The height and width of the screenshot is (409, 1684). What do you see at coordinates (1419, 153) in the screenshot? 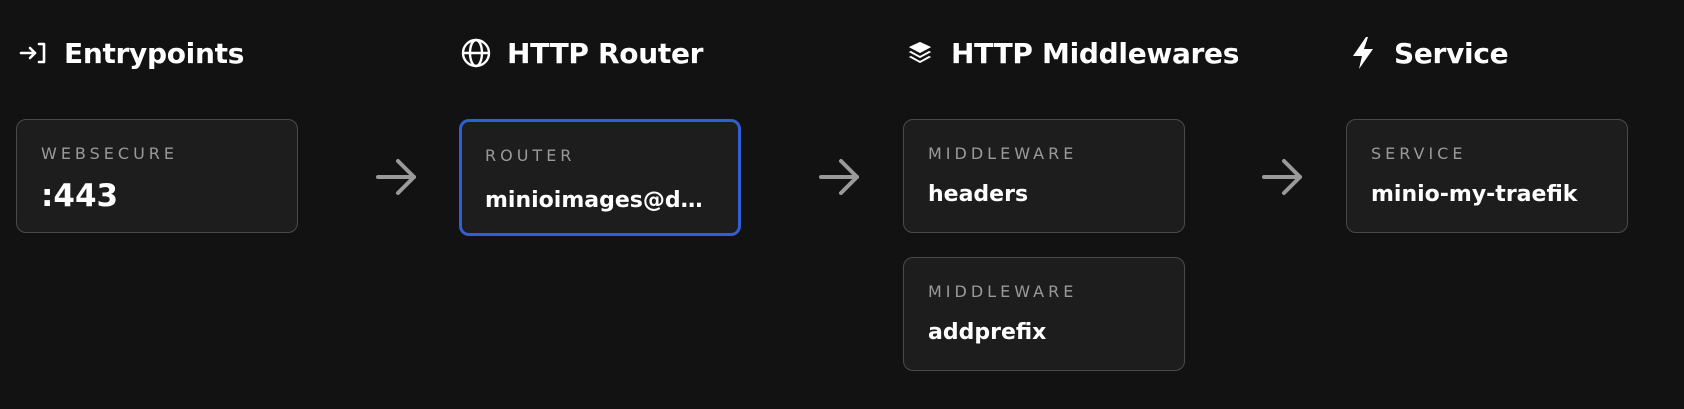
I see `service-card-label: SERVICE` at bounding box center [1419, 153].